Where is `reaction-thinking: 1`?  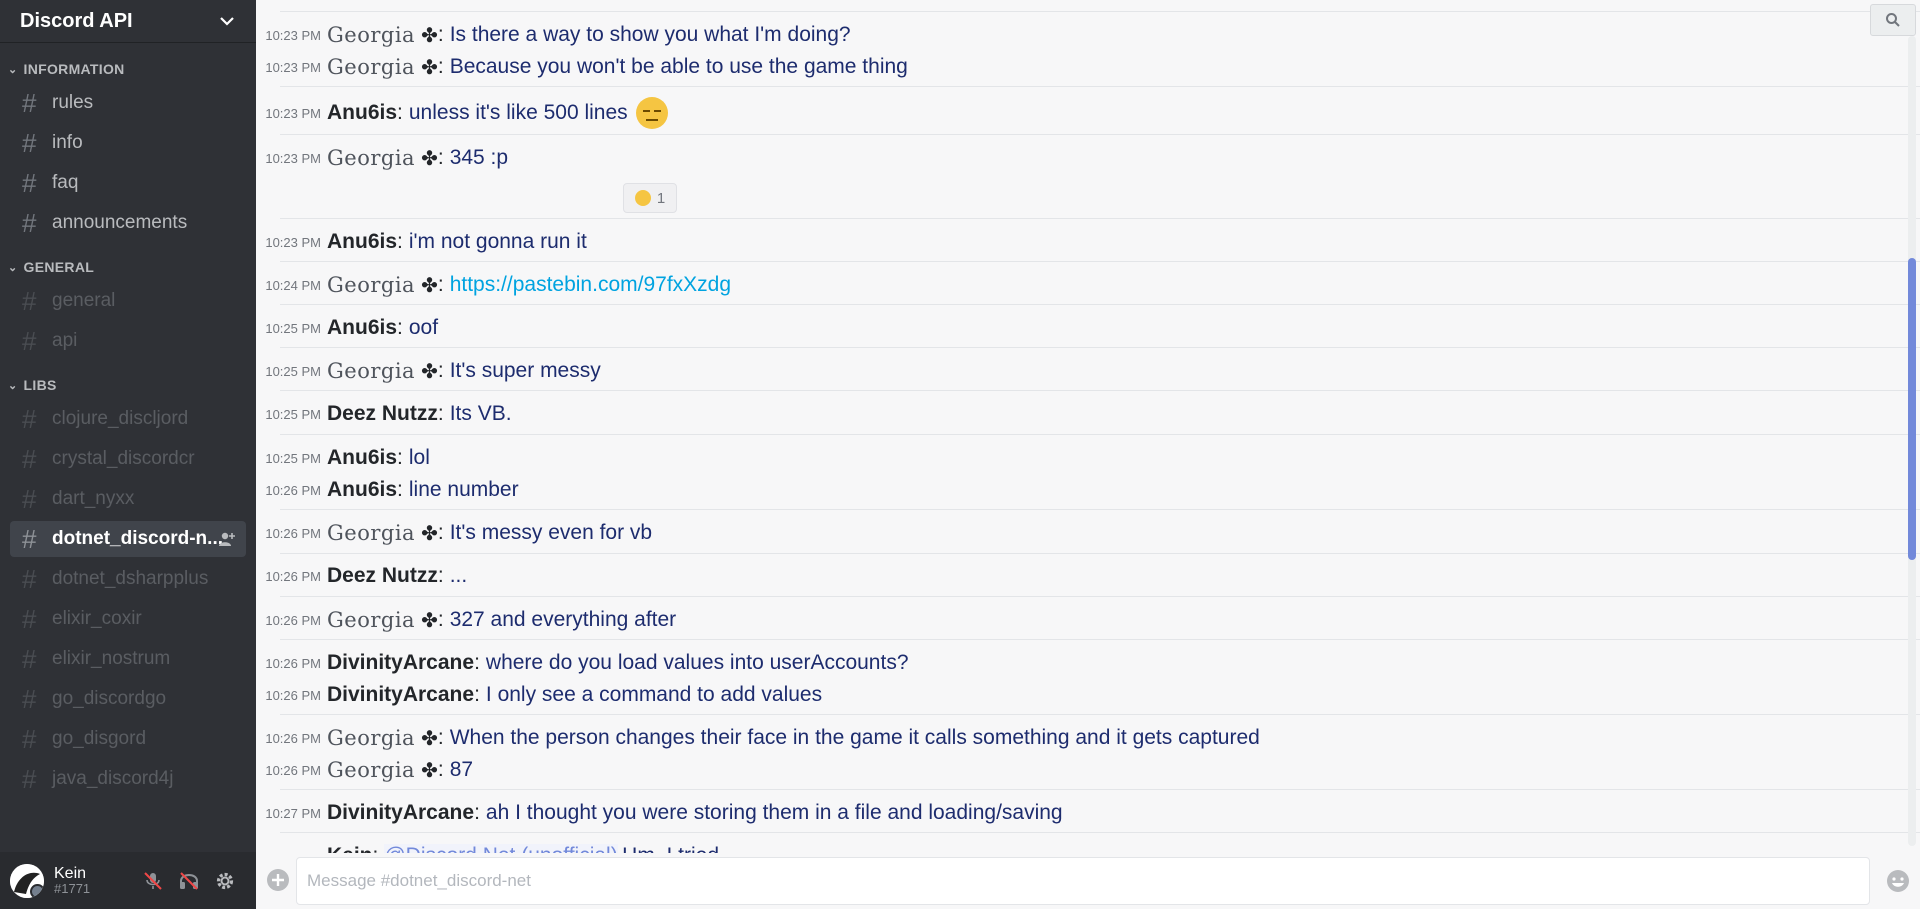
reaction-thinking: 1 is located at coordinates (650, 198).